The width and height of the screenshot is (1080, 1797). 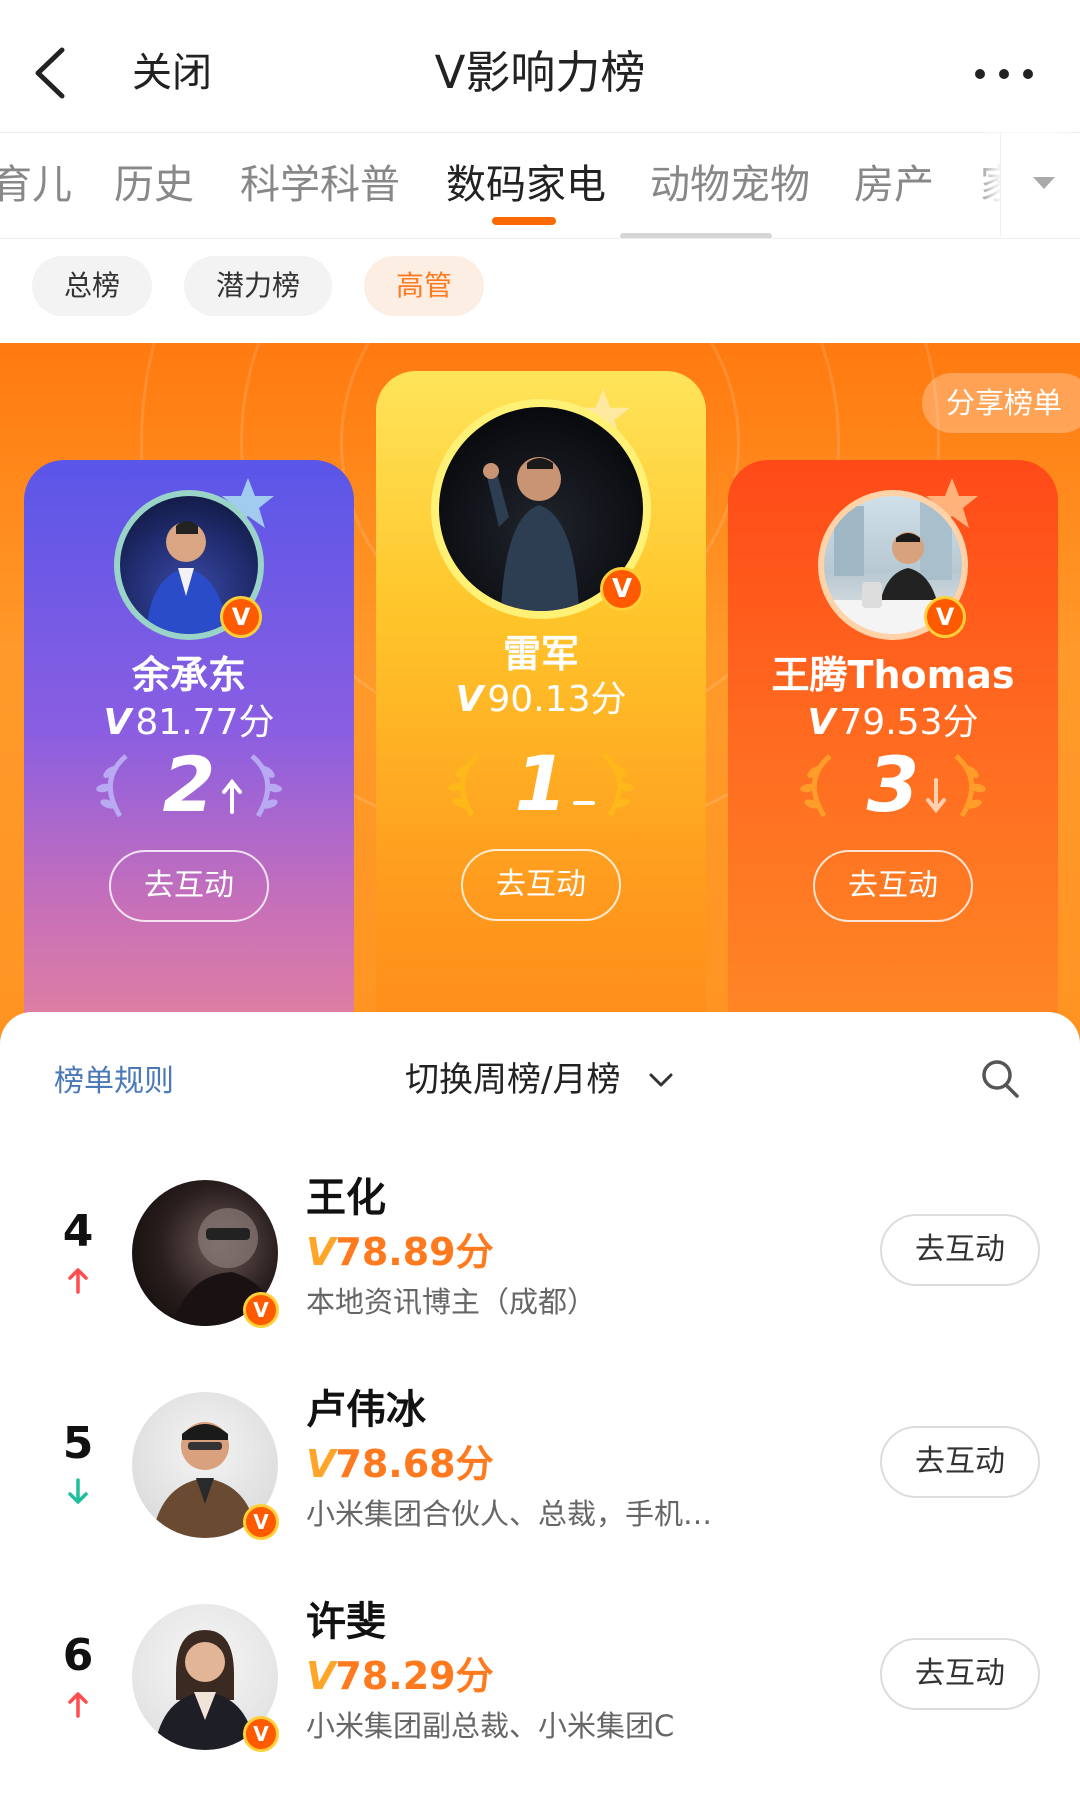 I want to click on rank-number: 4, so click(x=78, y=1231).